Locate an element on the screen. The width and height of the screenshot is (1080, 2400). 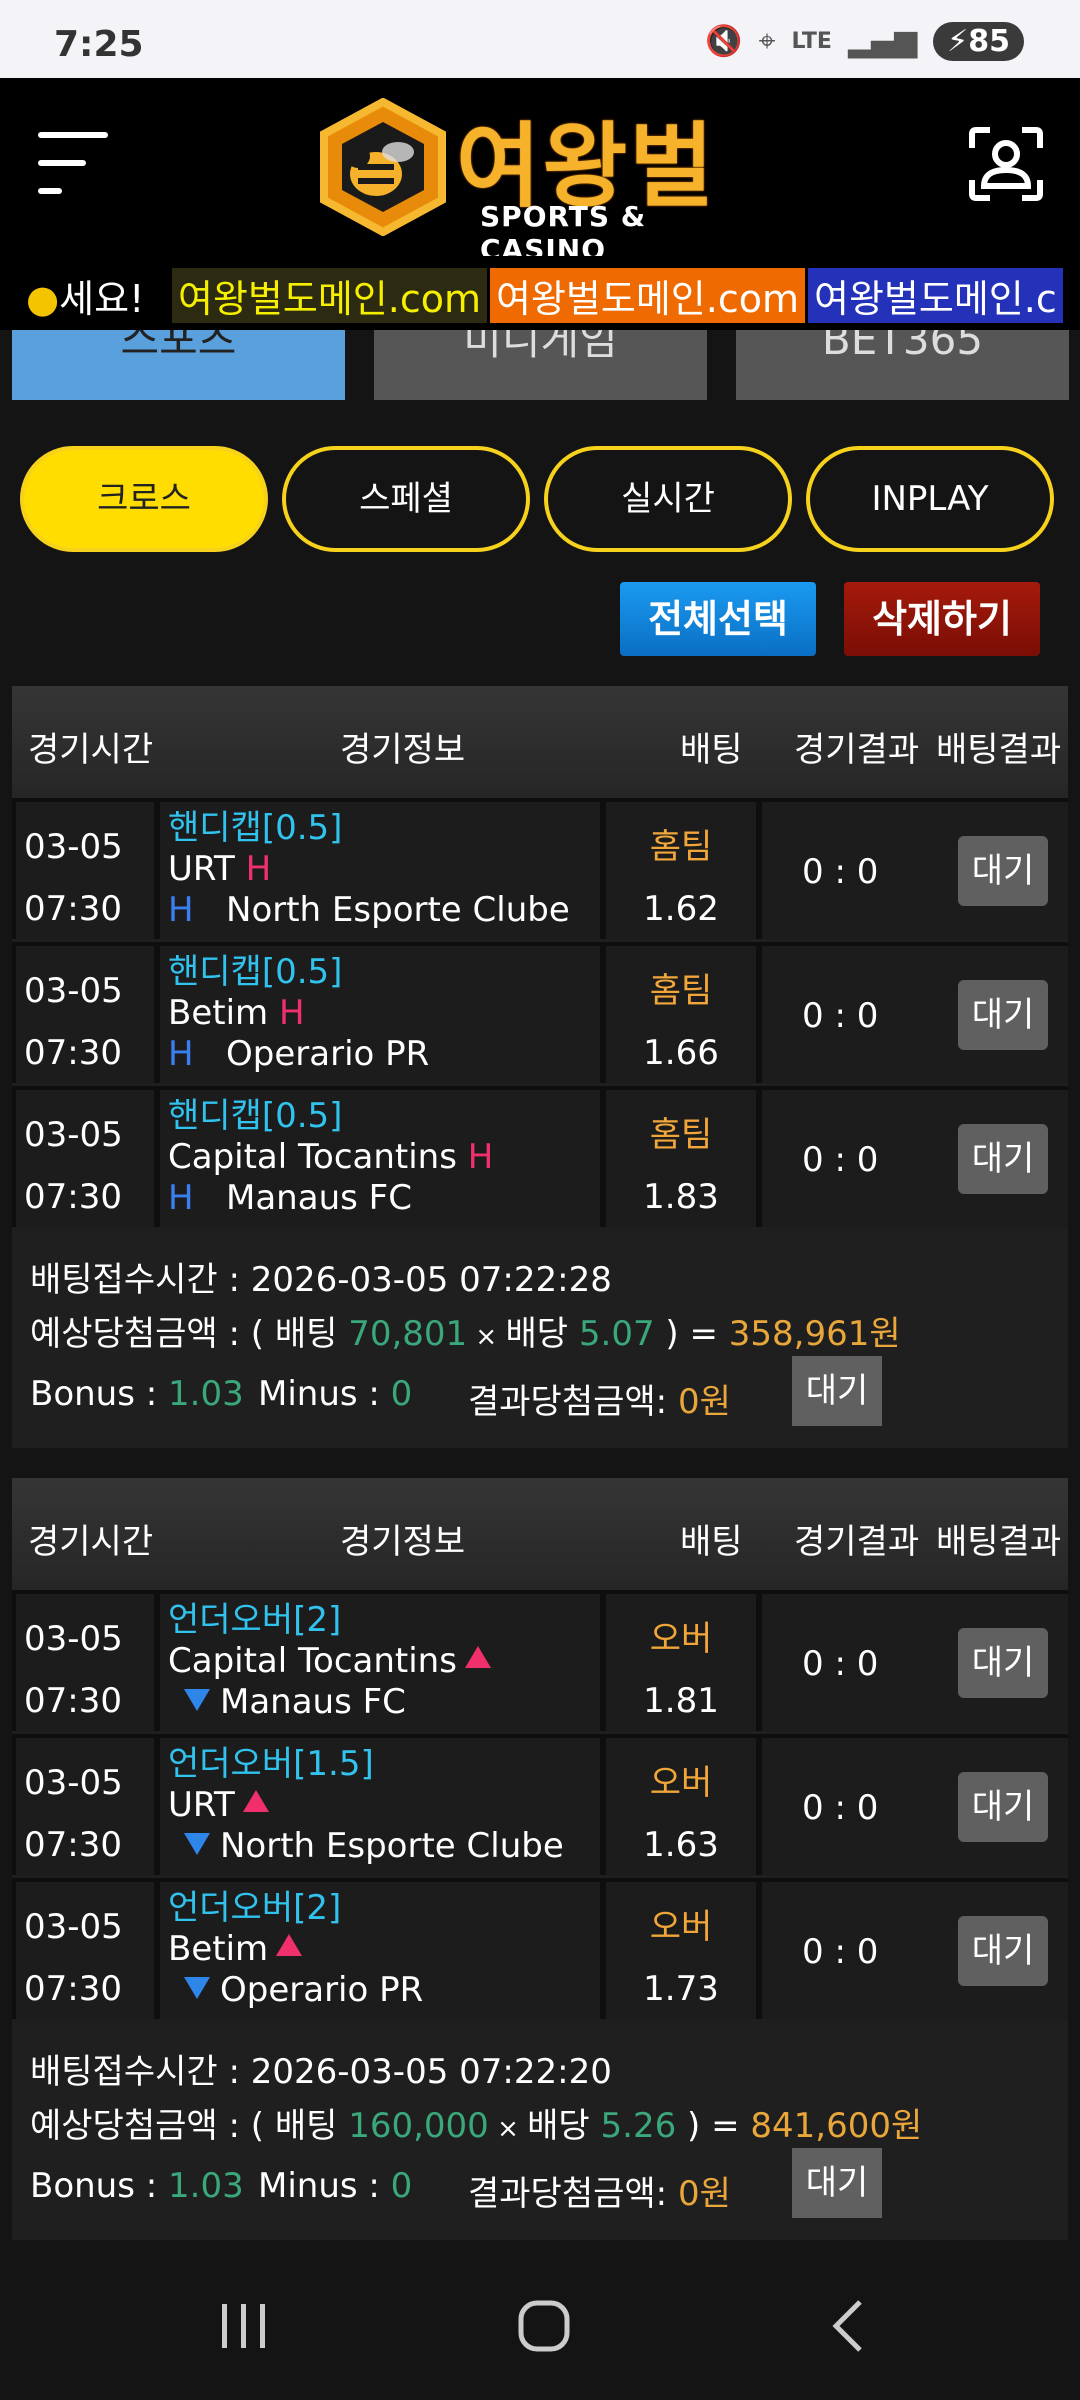
match-info: 언더오버[2] Capital Tocantins Manaus FC is located at coordinates (380, 1662).